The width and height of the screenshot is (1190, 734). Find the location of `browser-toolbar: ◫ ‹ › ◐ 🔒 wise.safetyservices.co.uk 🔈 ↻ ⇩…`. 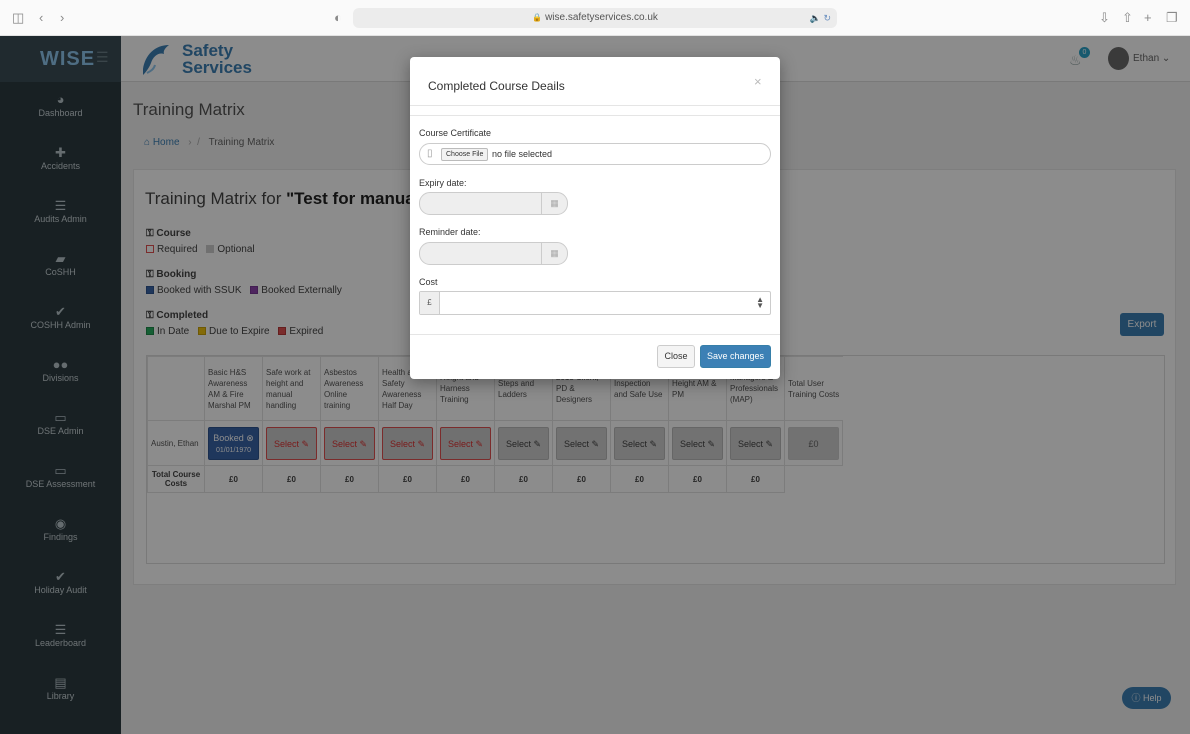

browser-toolbar: ◫ ‹ › ◐ 🔒 wise.safetyservices.co.uk 🔈 ↻ ⇩… is located at coordinates (595, 18).